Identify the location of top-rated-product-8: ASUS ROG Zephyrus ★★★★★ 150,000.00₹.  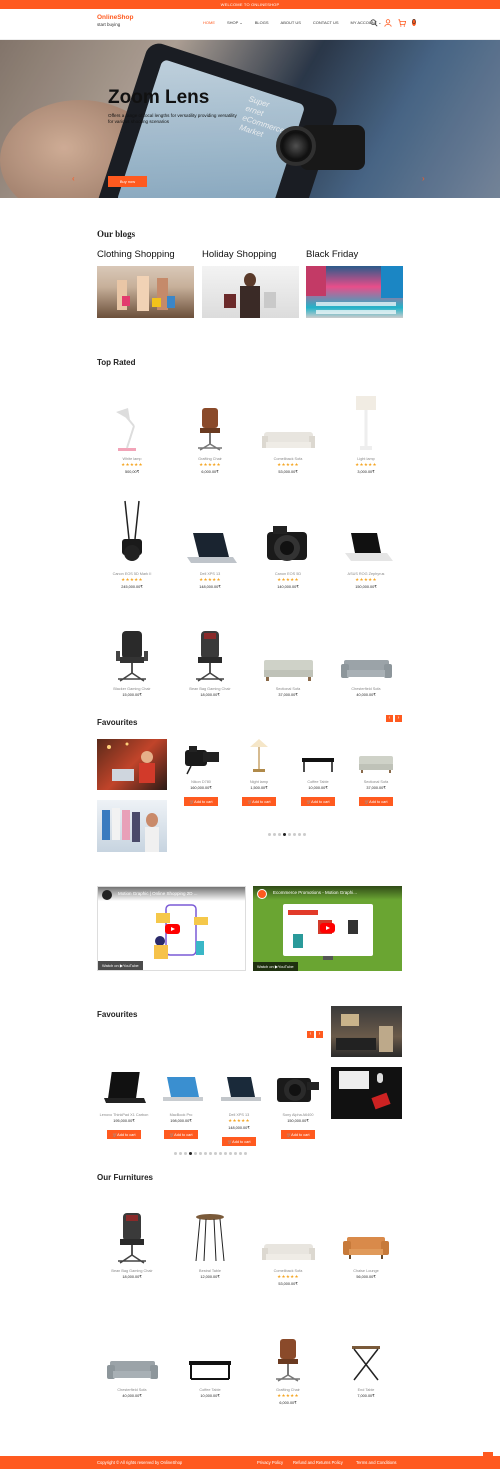
(366, 544).